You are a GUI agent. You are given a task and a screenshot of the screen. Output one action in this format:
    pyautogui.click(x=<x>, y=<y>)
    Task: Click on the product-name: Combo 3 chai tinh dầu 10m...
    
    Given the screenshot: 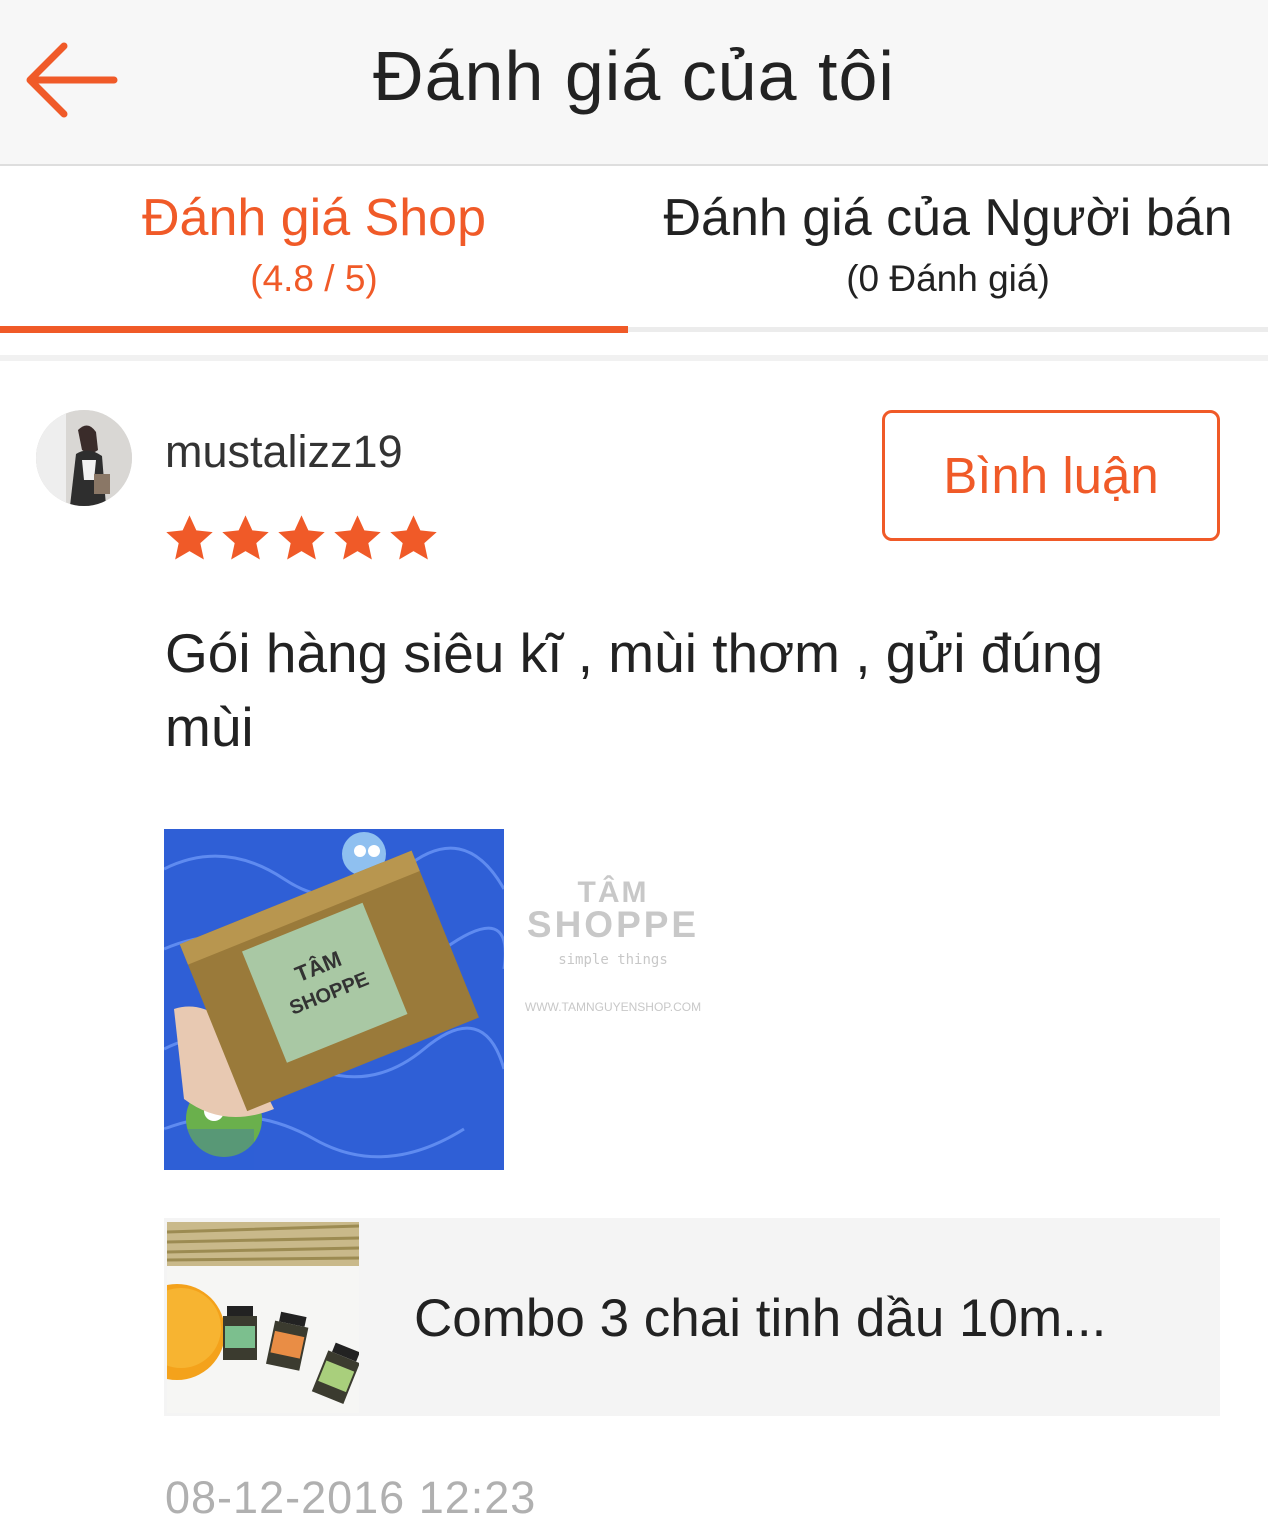 What is the action you would take?
    pyautogui.click(x=760, y=1318)
    